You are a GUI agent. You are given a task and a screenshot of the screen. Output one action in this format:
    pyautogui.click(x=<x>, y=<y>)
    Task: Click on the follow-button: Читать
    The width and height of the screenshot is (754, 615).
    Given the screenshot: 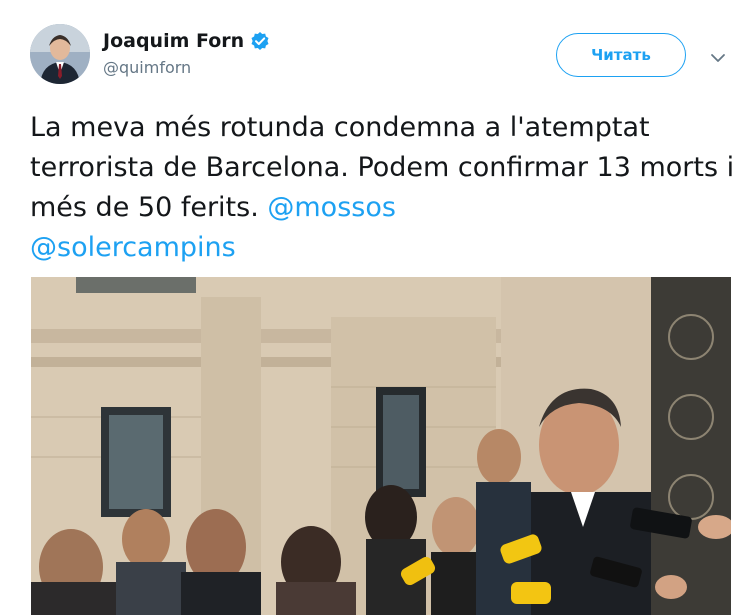 What is the action you would take?
    pyautogui.click(x=621, y=55)
    